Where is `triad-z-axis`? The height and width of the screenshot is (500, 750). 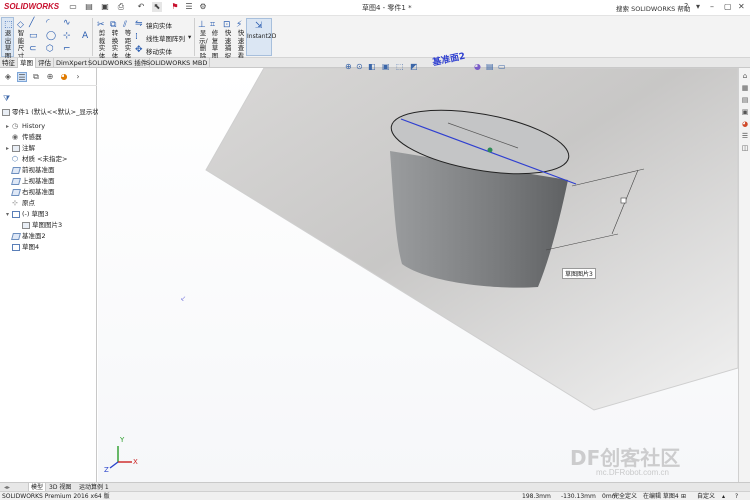
triad-z-axis is located at coordinates (114, 465).